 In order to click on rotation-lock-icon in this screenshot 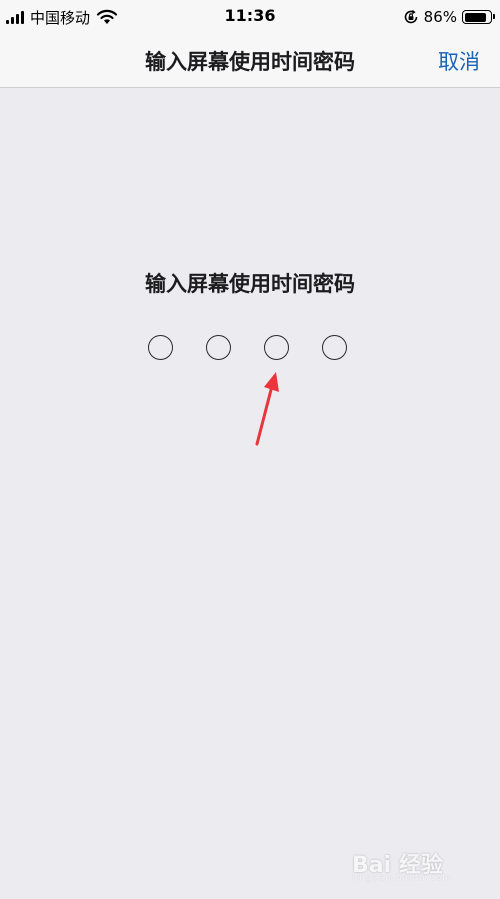, I will do `click(410, 16)`.